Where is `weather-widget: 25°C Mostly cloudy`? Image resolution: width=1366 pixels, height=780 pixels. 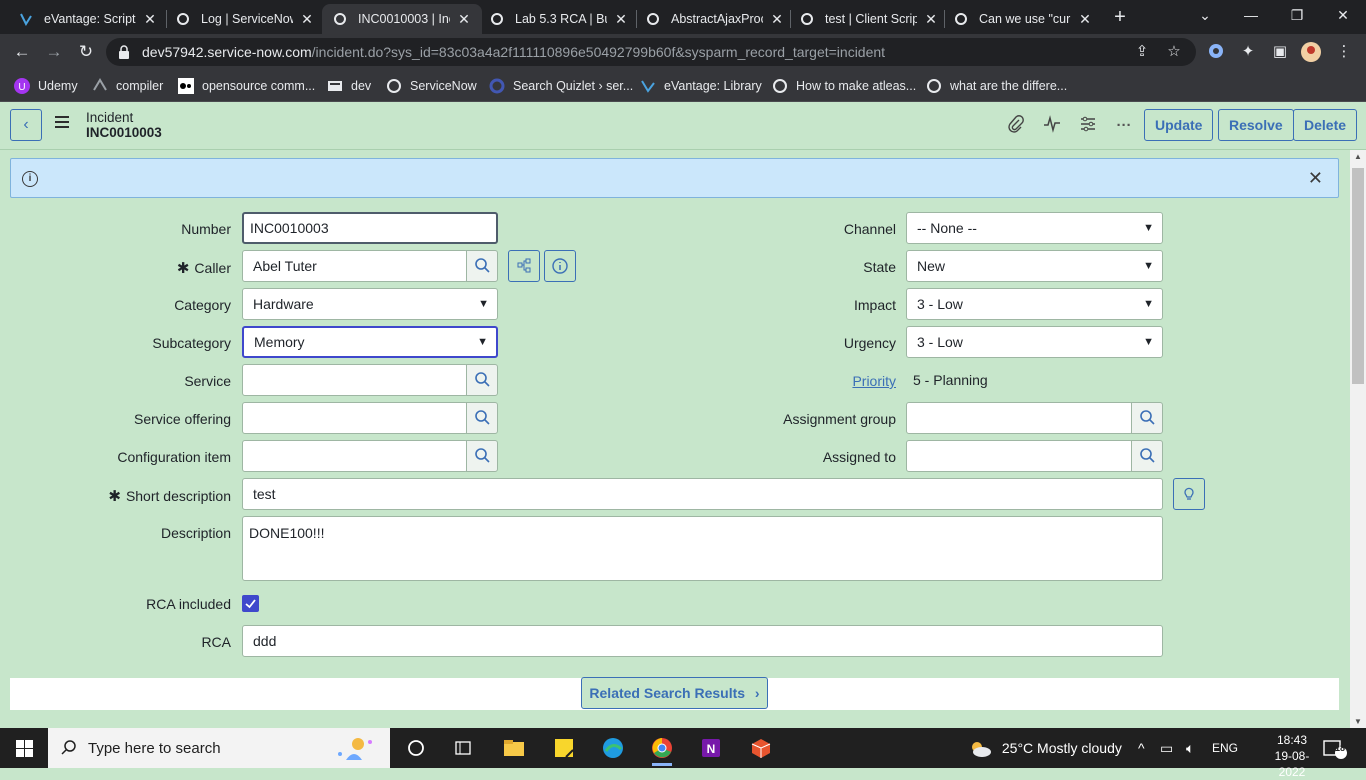 weather-widget: 25°C Mostly cloudy is located at coordinates (1045, 748).